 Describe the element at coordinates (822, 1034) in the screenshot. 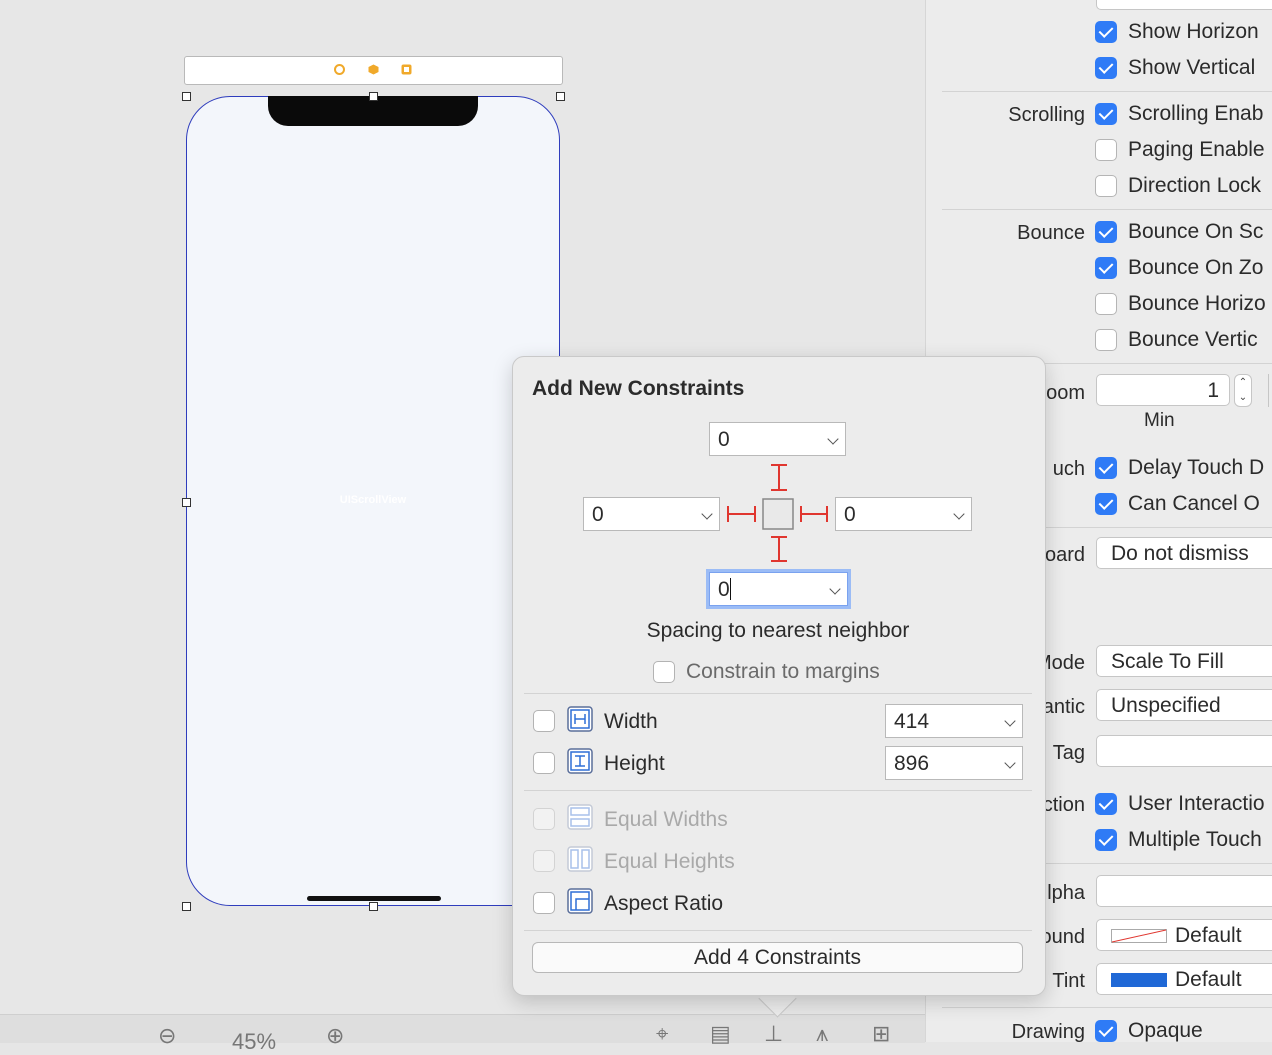

I see `resolve-issues-icon: ⩚` at that location.